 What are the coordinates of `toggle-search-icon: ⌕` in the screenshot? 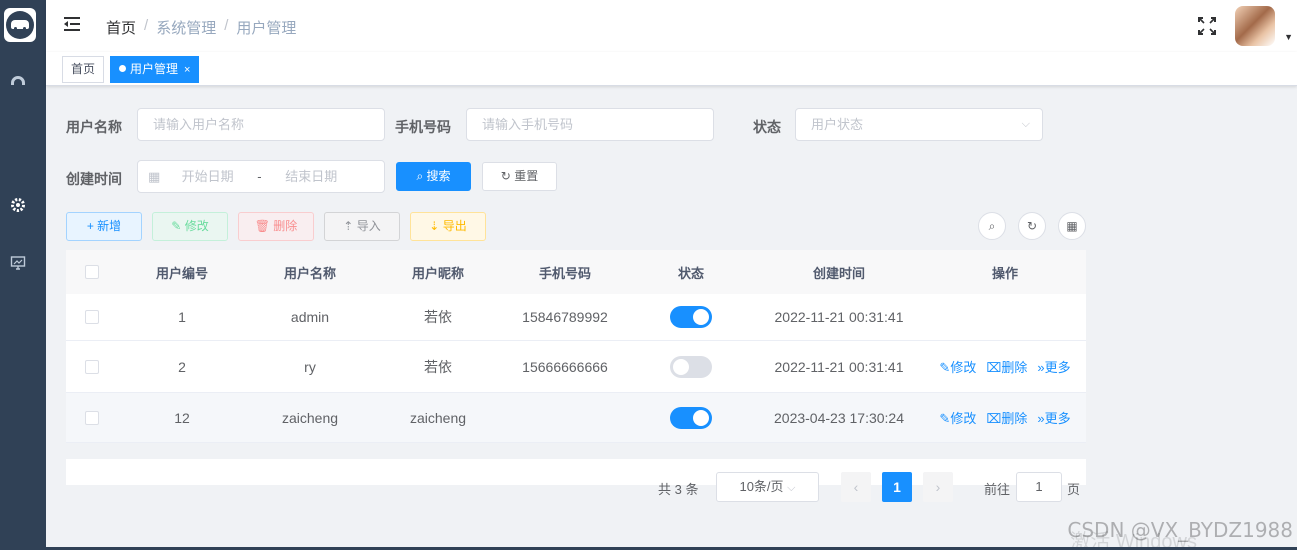 It's located at (992, 226).